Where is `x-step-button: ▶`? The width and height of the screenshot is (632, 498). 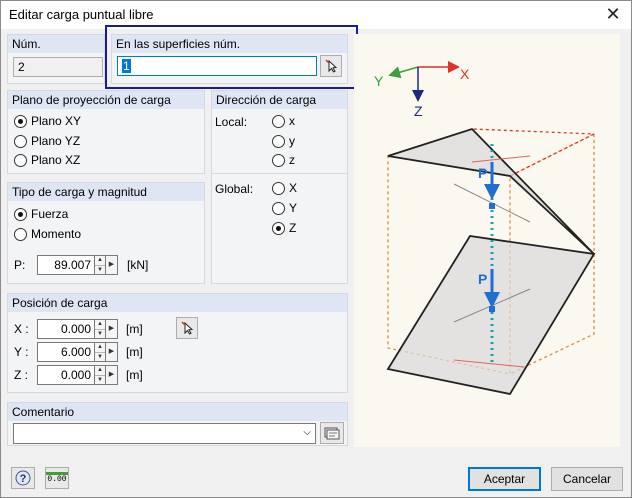 x-step-button: ▶ is located at coordinates (112, 329).